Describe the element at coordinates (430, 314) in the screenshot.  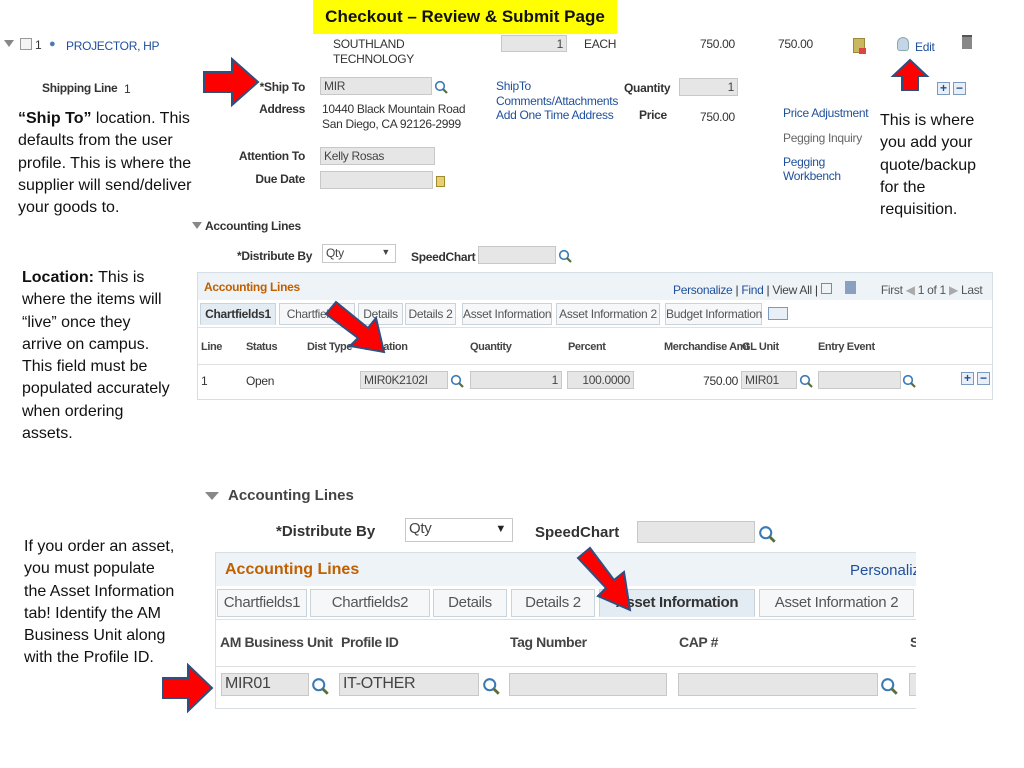
I see `tab-details-2: Details 2` at that location.